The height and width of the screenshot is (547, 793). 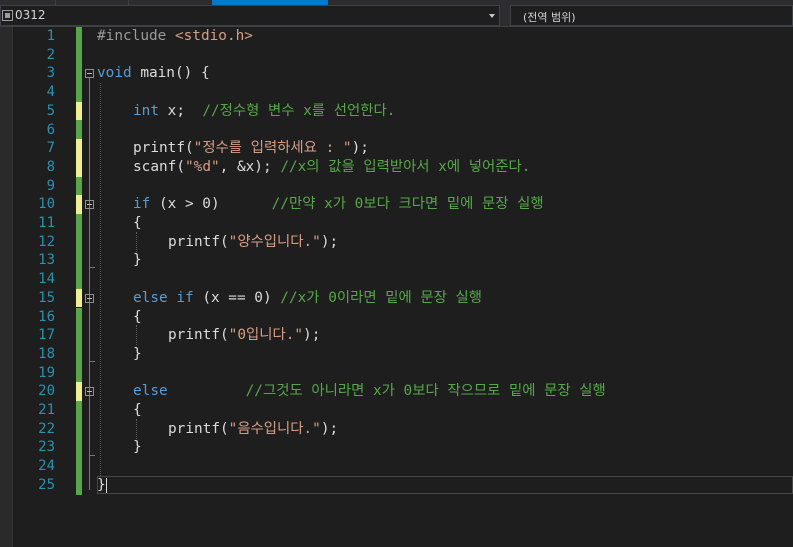 What do you see at coordinates (250, 166) in the screenshot?
I see `code-fragment: , &x);` at bounding box center [250, 166].